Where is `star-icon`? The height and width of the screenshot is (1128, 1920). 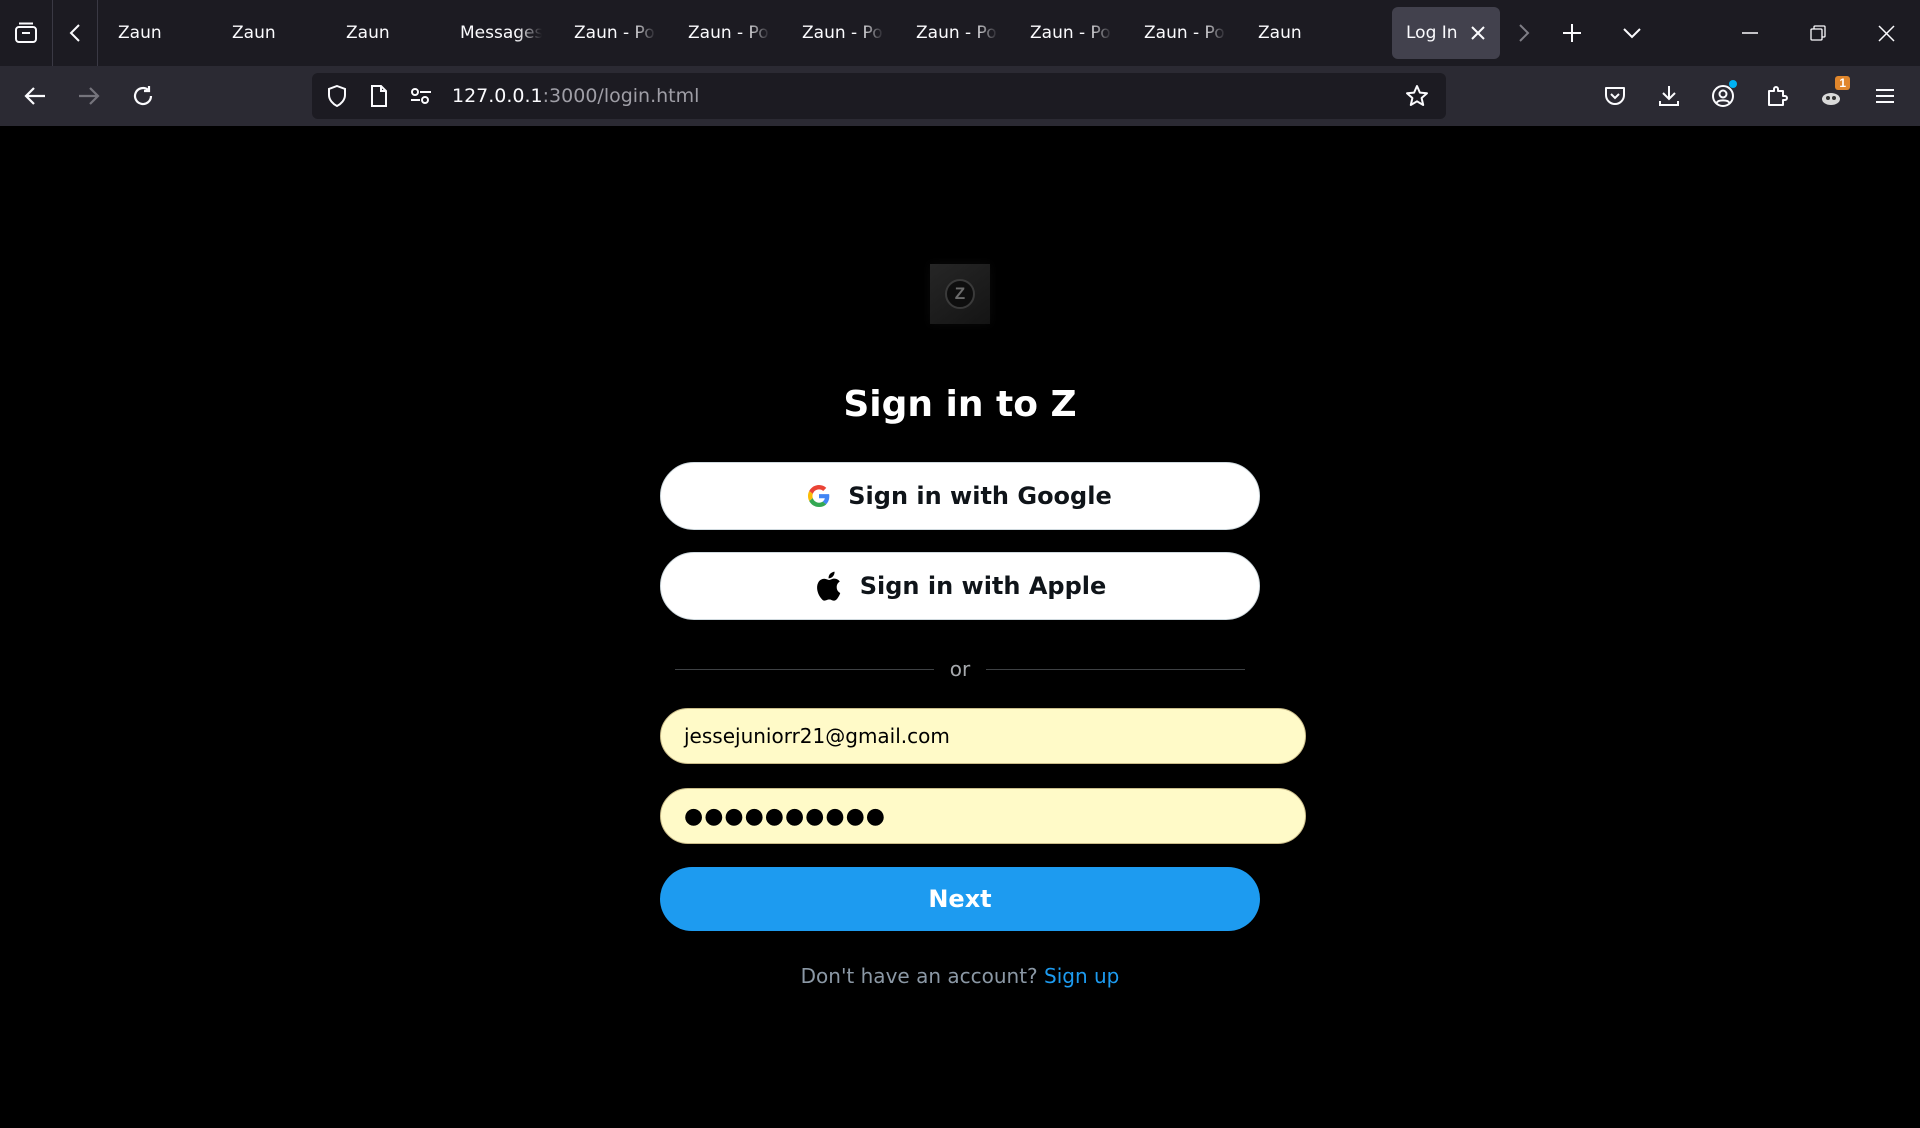
star-icon is located at coordinates (1417, 95).